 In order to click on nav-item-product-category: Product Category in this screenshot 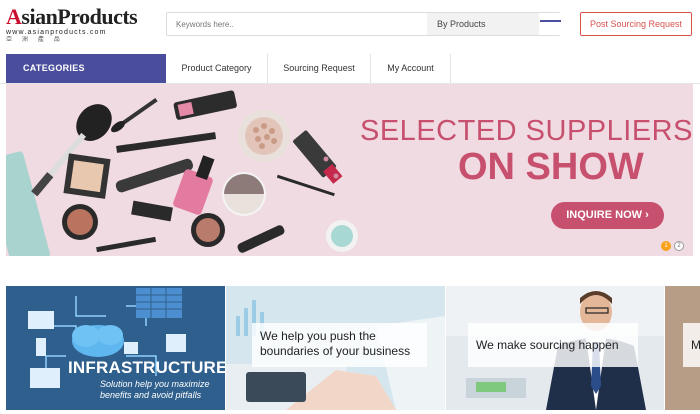, I will do `click(217, 68)`.